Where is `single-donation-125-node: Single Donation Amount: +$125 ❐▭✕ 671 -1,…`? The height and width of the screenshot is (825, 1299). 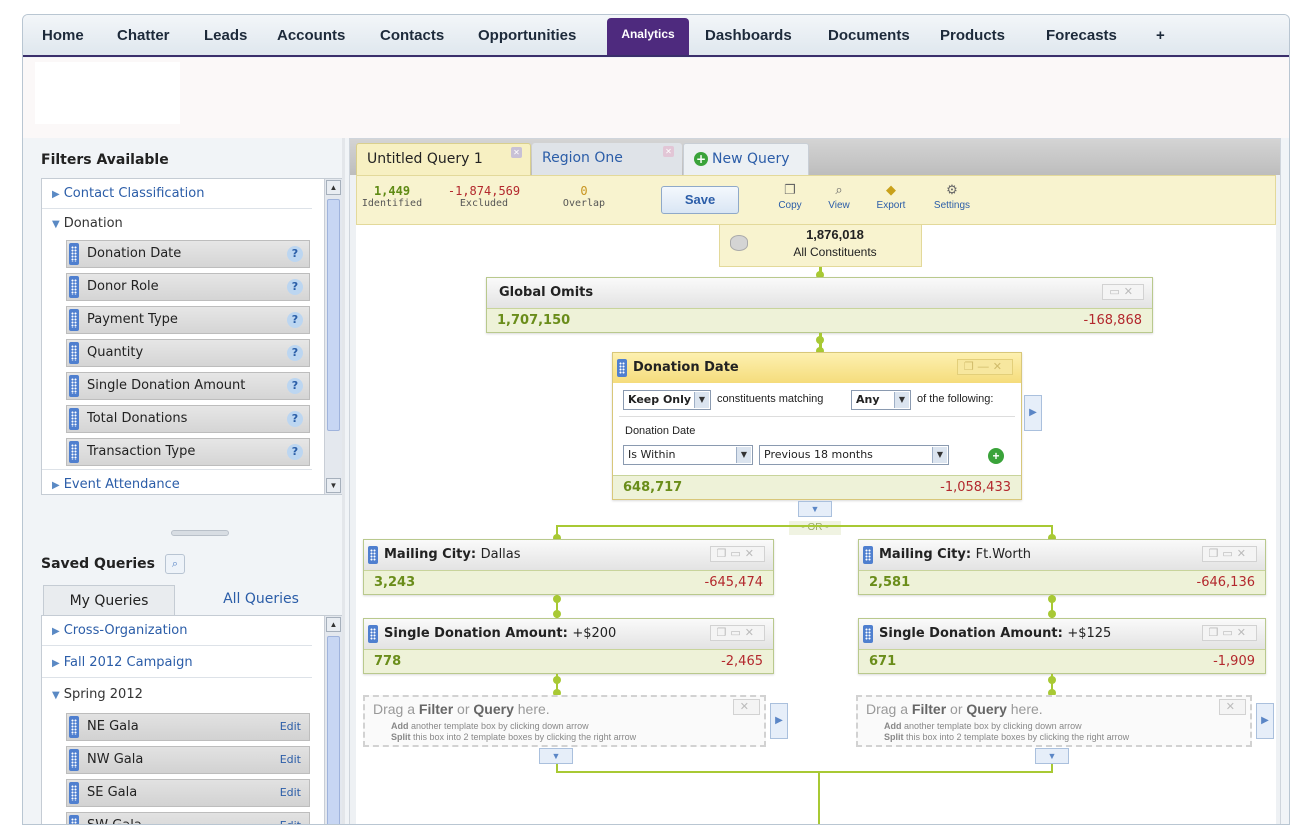
single-donation-125-node: Single Donation Amount: +$125 ❐▭✕ 671 -1,… is located at coordinates (1062, 646).